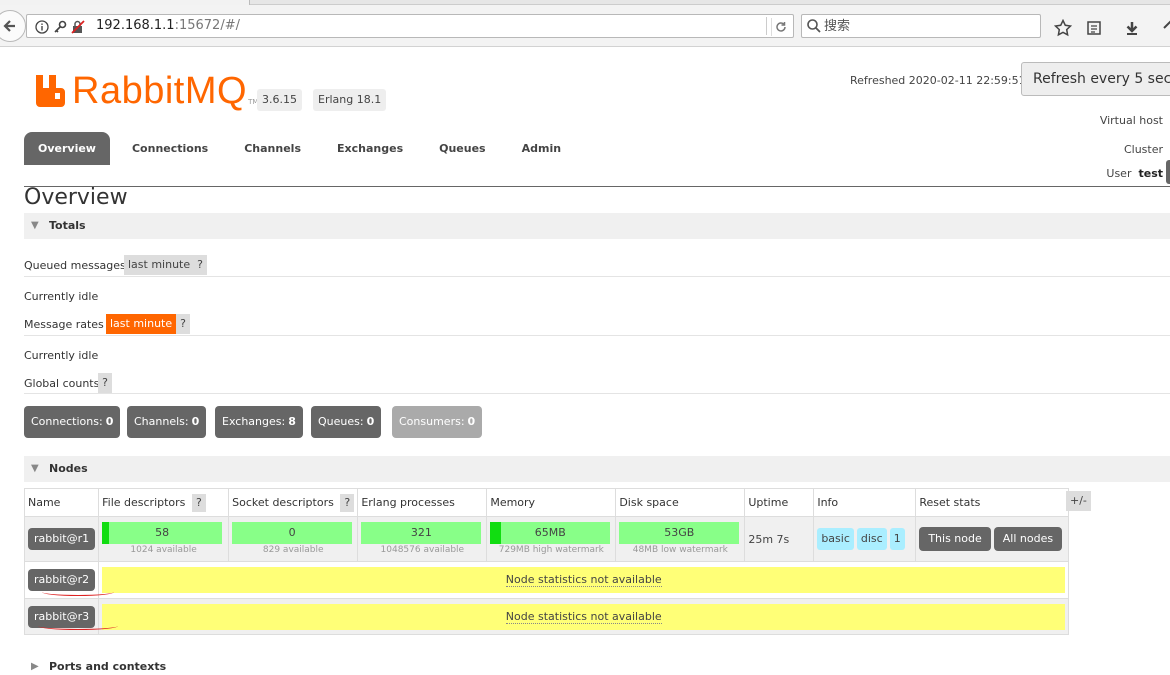  I want to click on nodes-title: Nodes, so click(68, 468).